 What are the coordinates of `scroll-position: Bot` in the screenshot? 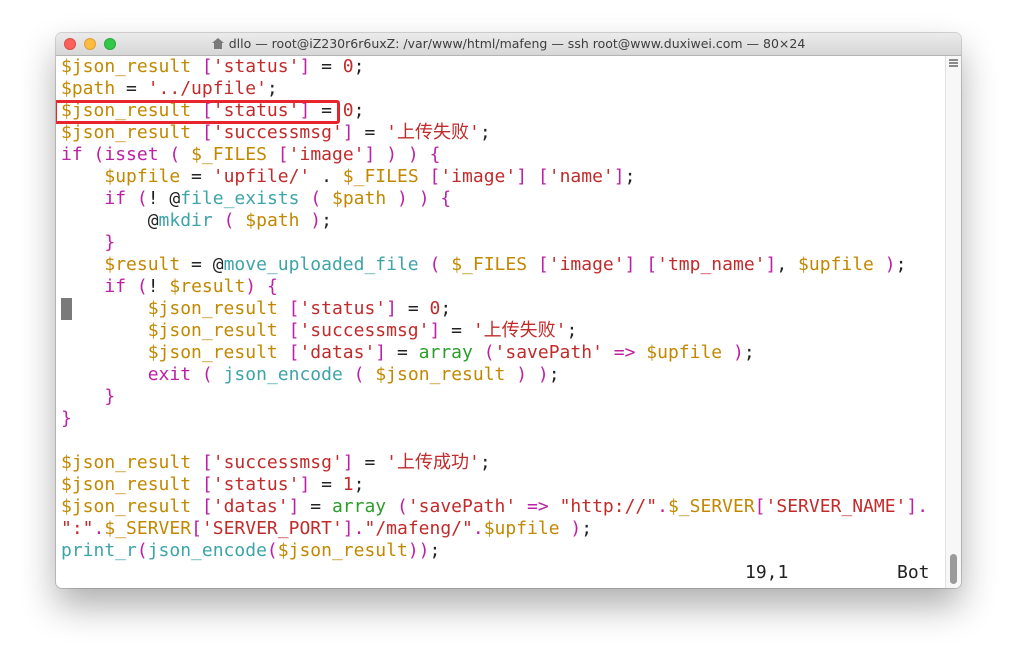 It's located at (913, 572).